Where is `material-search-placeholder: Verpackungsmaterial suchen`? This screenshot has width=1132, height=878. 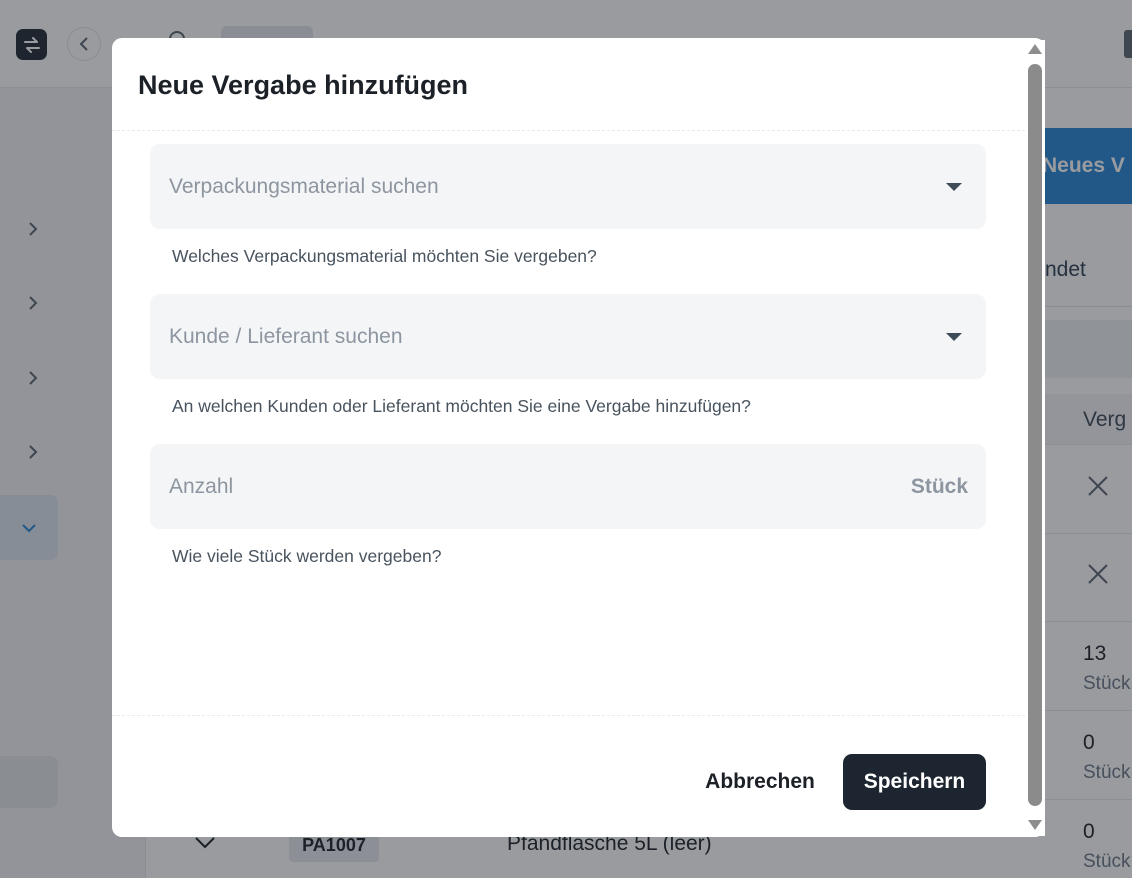
material-search-placeholder: Verpackungsmaterial suchen is located at coordinates (304, 186).